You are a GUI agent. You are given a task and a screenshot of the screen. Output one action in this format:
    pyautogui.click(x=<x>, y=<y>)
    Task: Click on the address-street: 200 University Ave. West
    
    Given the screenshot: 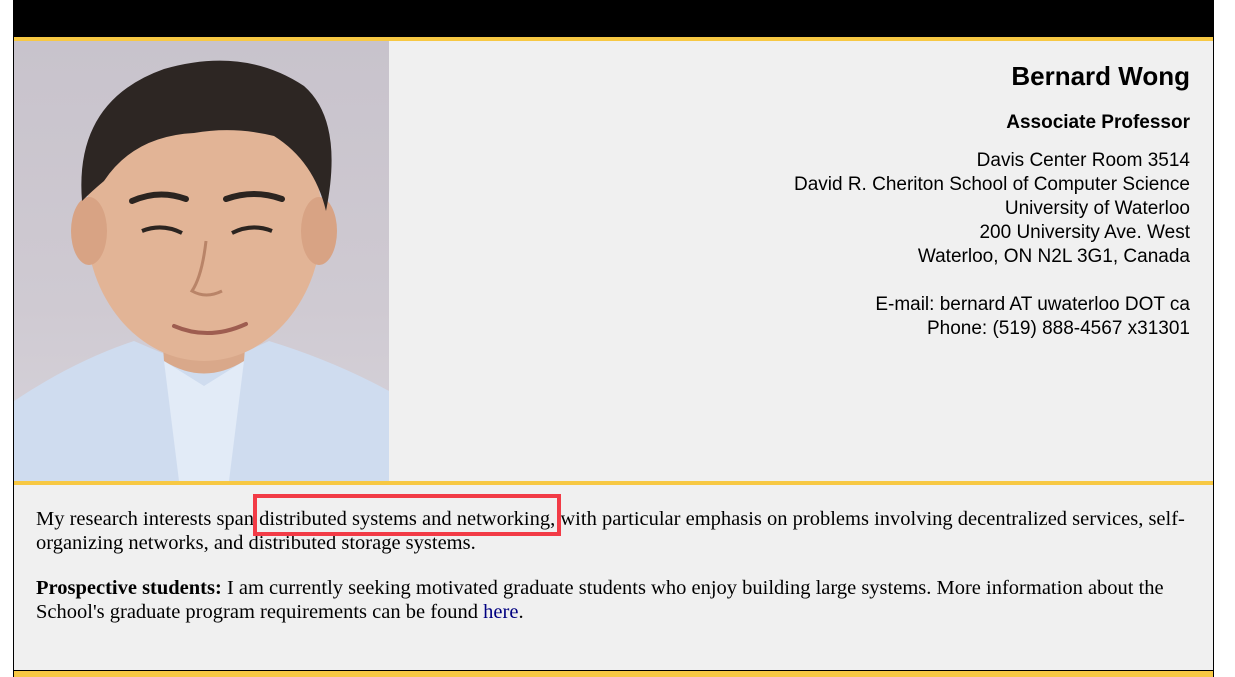 What is the action you would take?
    pyautogui.click(x=1084, y=232)
    